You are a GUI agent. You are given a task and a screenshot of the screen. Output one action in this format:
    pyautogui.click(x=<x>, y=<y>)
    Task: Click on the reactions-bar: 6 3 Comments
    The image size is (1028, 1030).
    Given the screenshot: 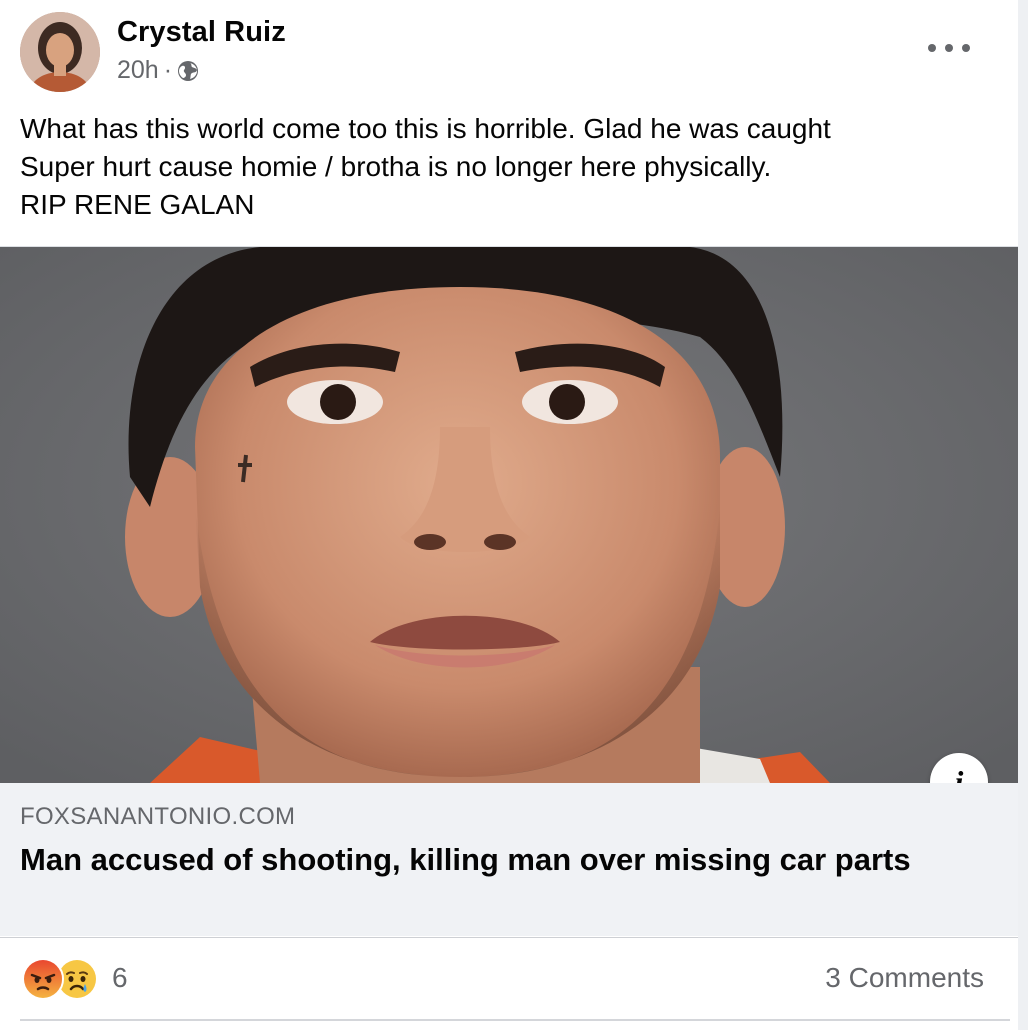 What is the action you would take?
    pyautogui.click(x=509, y=979)
    